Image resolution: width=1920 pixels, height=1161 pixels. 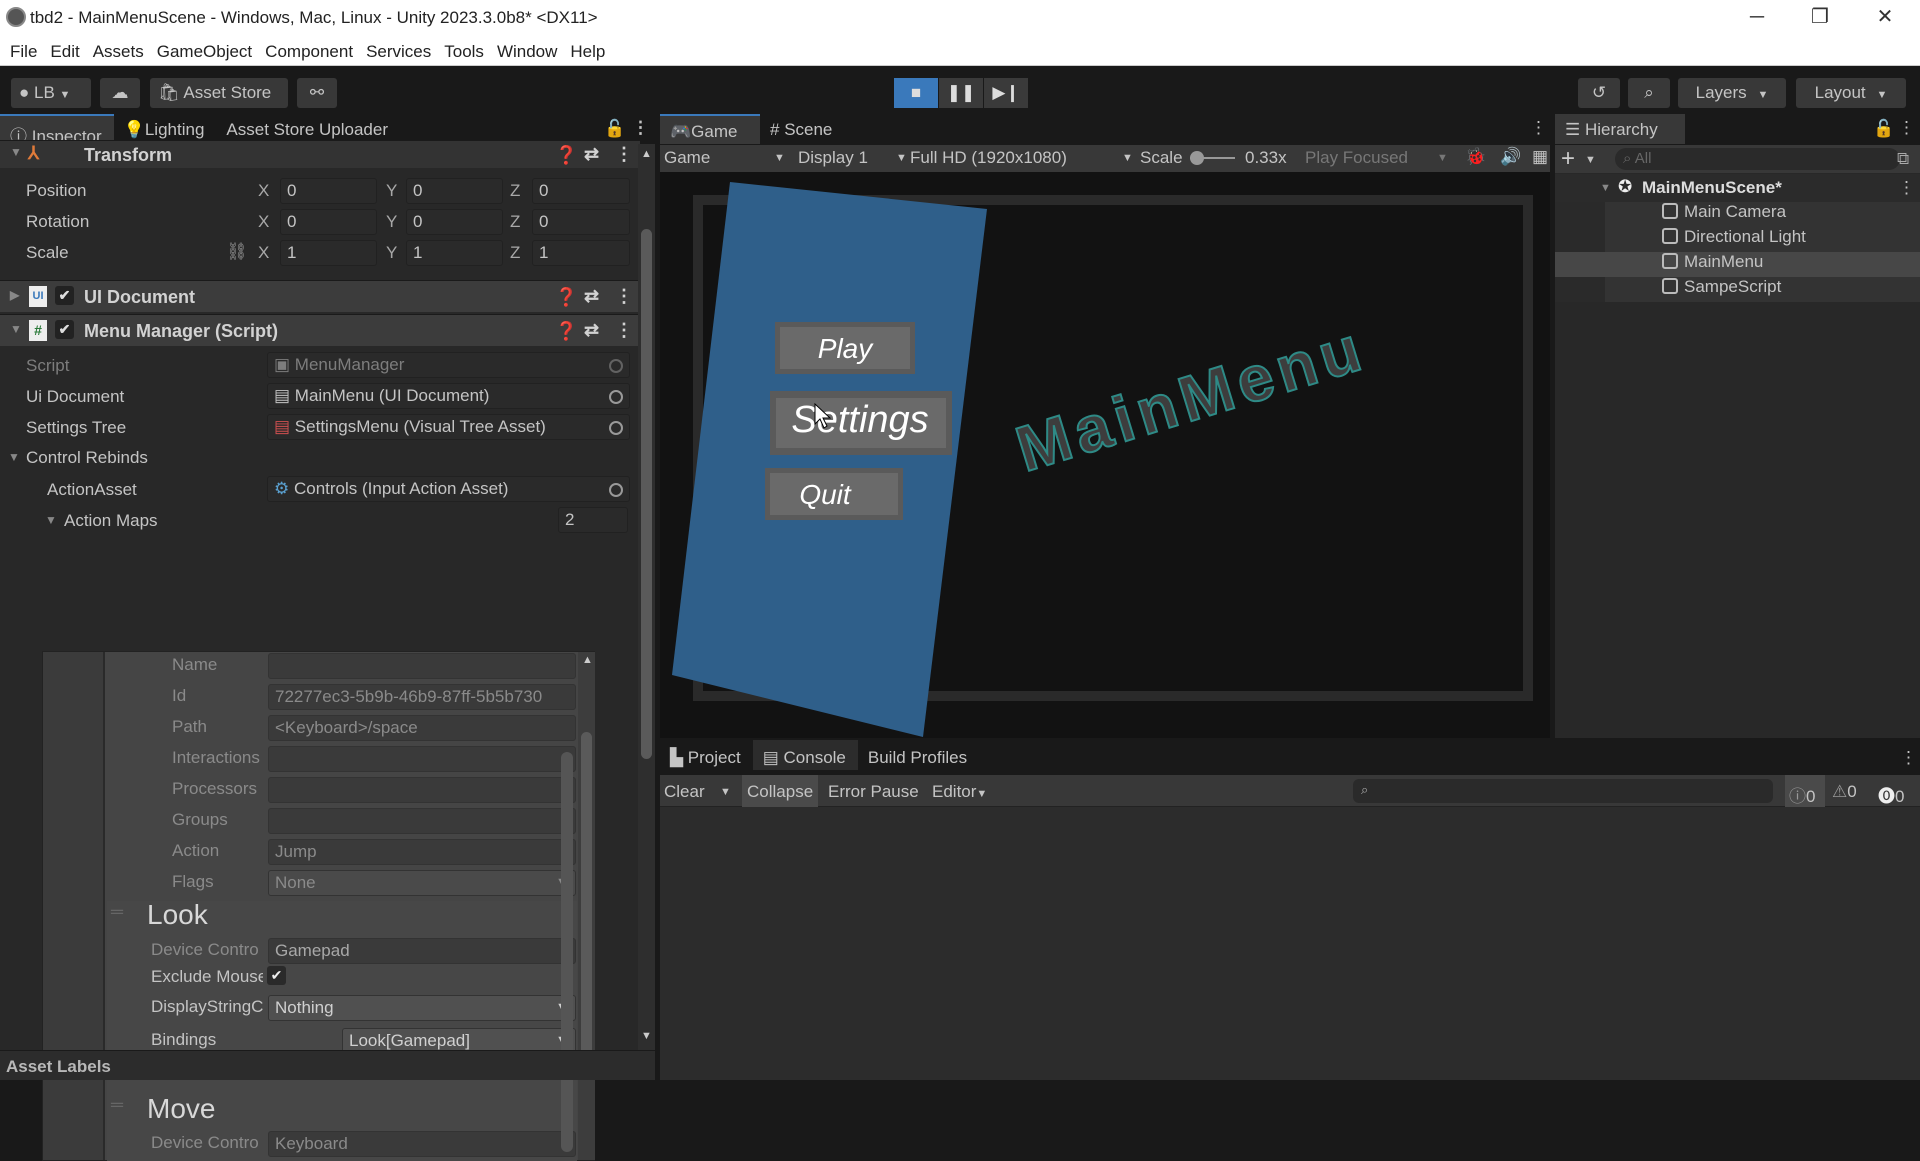 I want to click on tab-game: 🎮Game, so click(x=710, y=129).